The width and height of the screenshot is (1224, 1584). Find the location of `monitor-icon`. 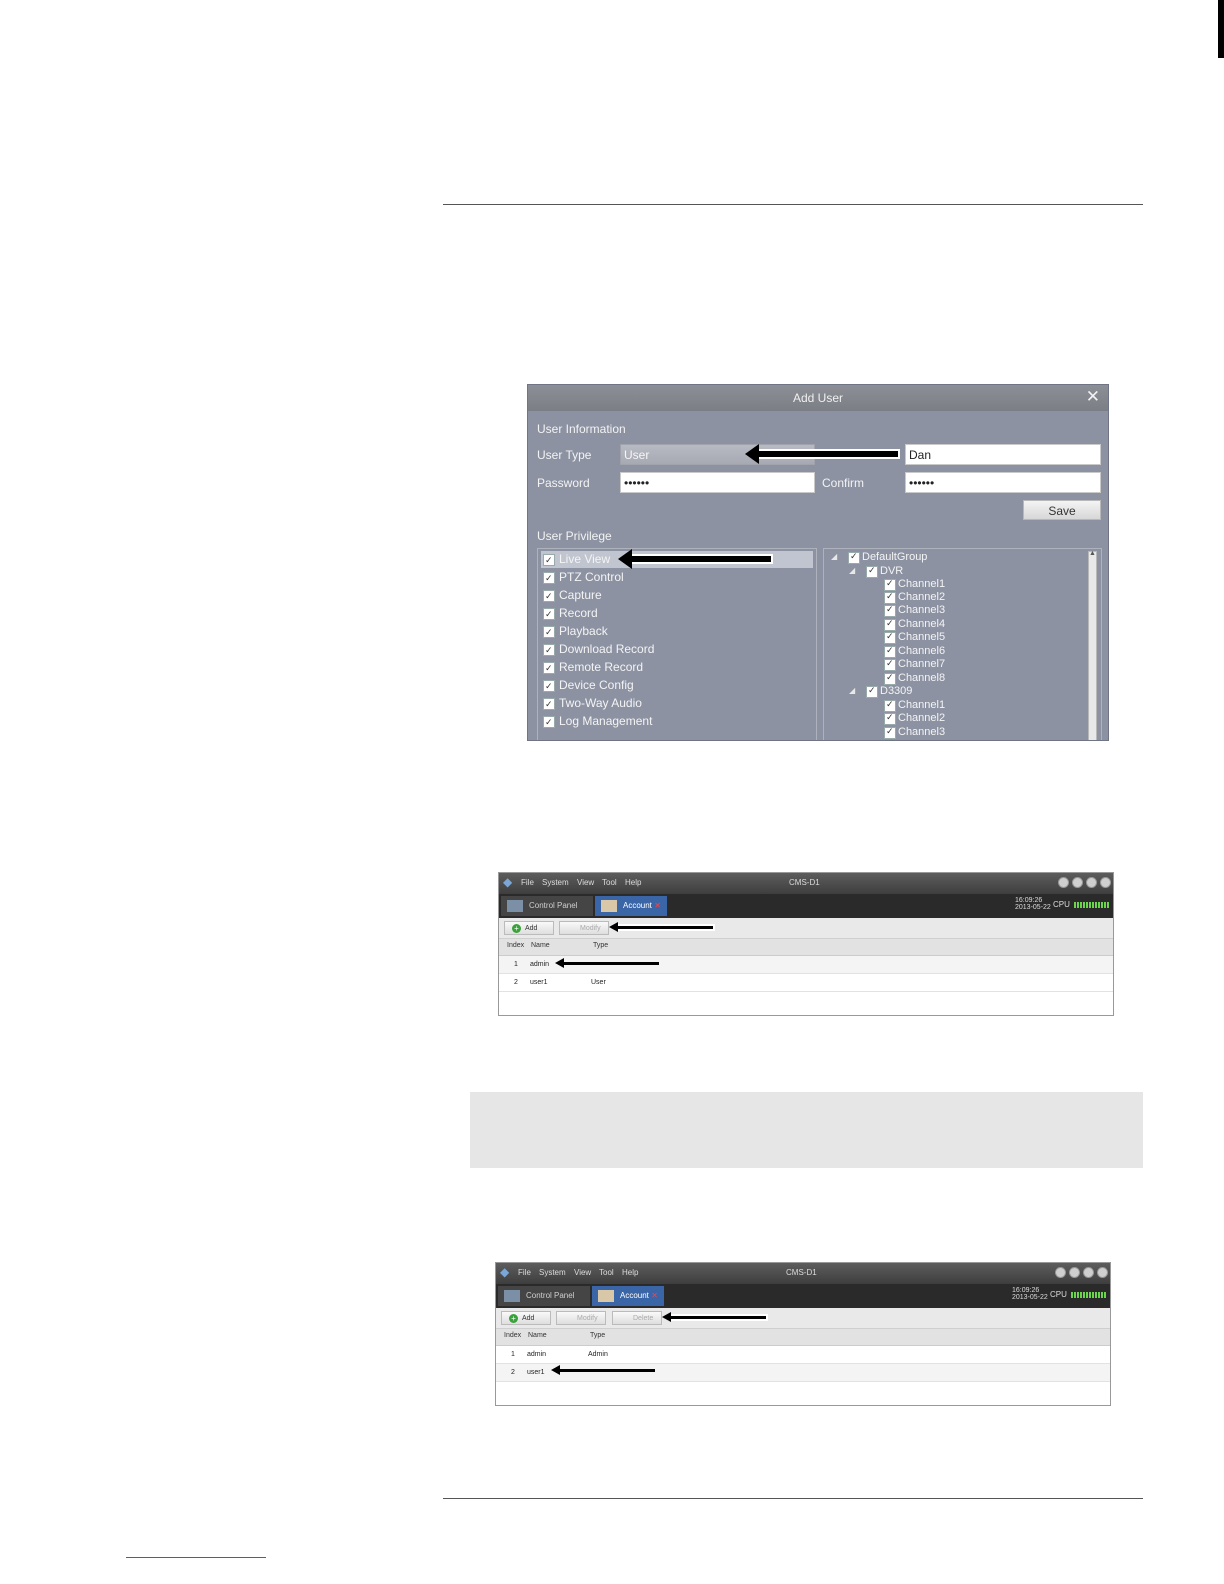

monitor-icon is located at coordinates (512, 1296).